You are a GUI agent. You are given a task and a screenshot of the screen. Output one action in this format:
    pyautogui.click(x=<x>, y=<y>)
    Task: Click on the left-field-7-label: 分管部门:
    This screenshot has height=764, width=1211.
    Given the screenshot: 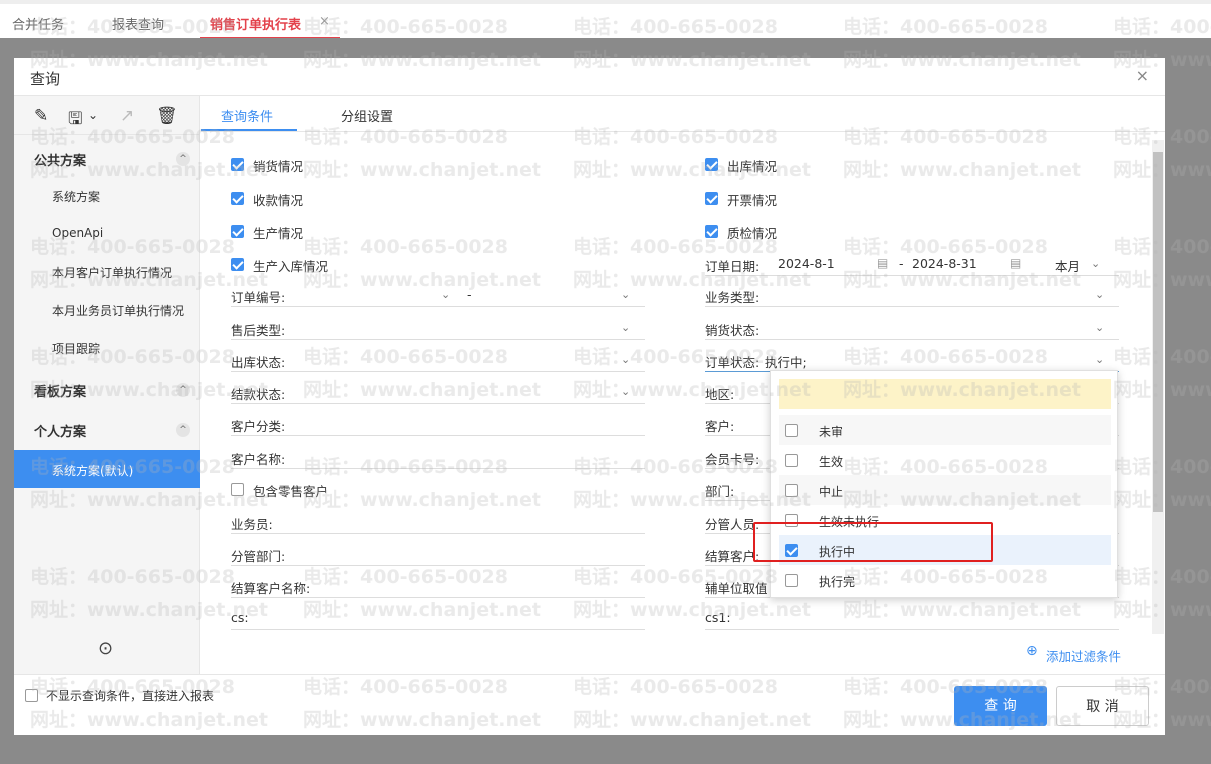 What is the action you would take?
    pyautogui.click(x=258, y=556)
    